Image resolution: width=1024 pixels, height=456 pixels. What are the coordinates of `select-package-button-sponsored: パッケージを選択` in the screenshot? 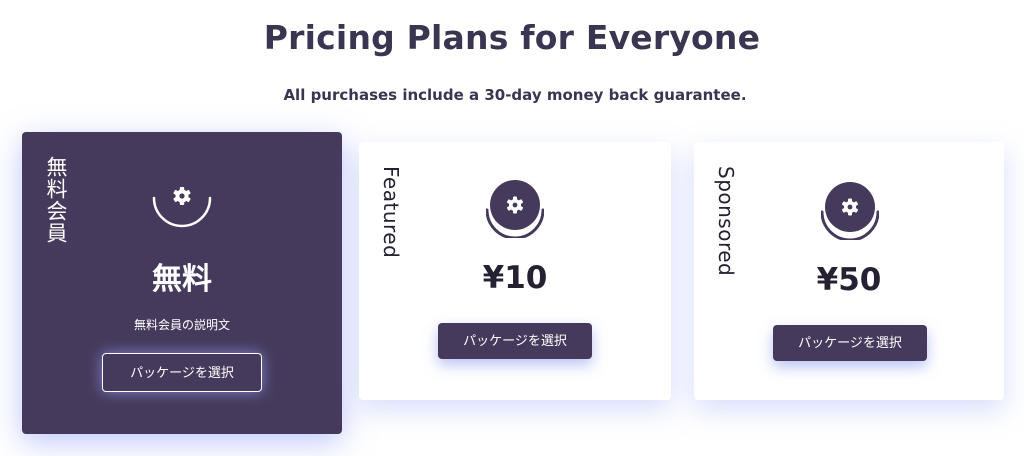 It's located at (850, 343).